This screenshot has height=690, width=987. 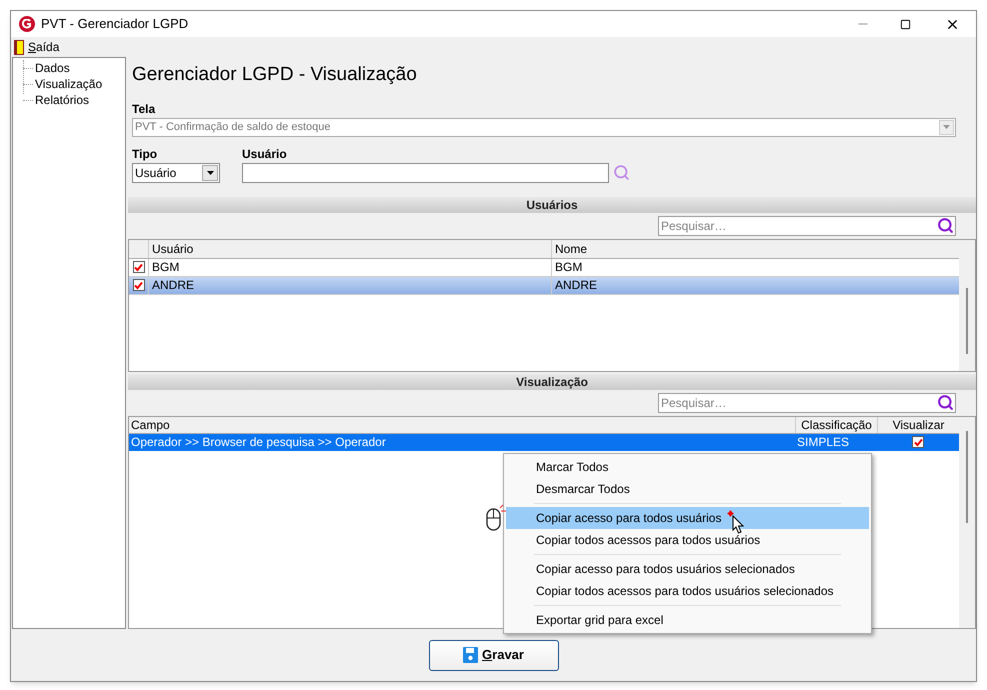 I want to click on menu-item: Marcar Todos, so click(x=687, y=467).